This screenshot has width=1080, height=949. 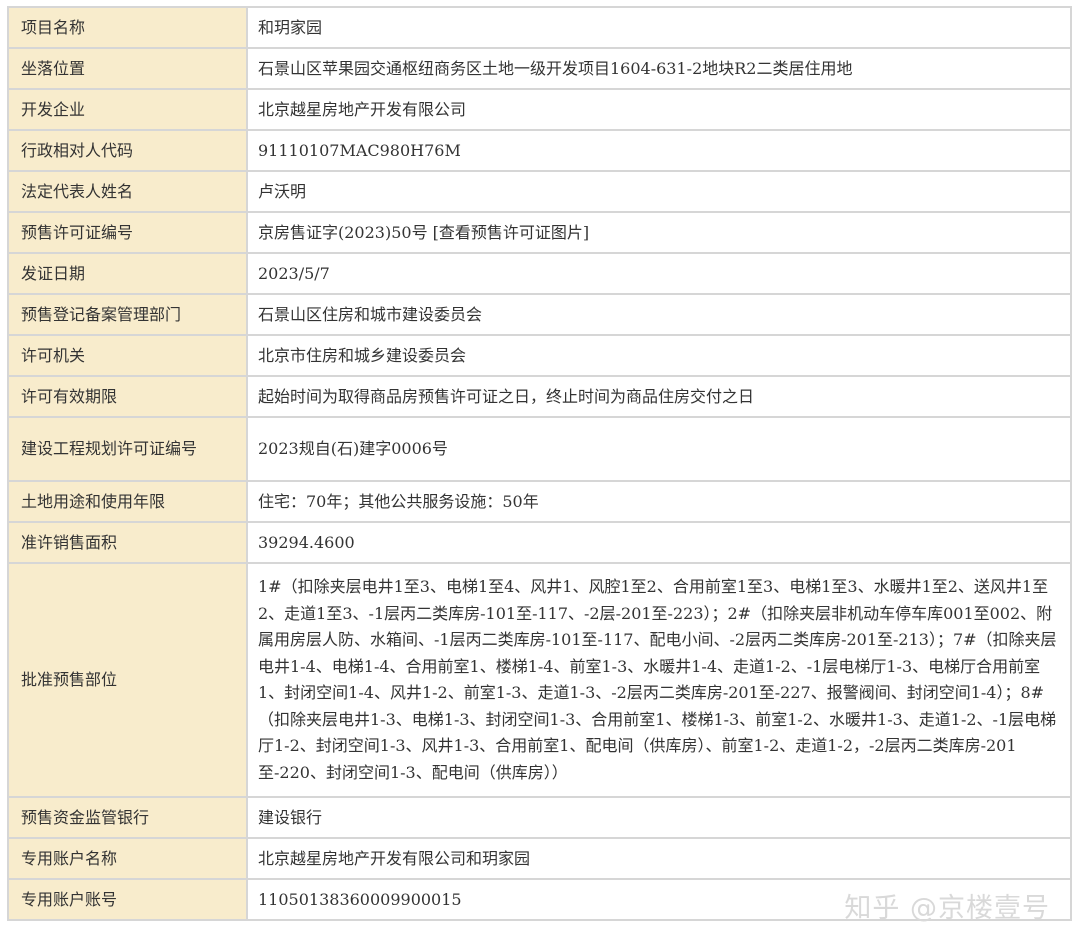 I want to click on value-account-number: 11050138360009900015, so click(x=659, y=899).